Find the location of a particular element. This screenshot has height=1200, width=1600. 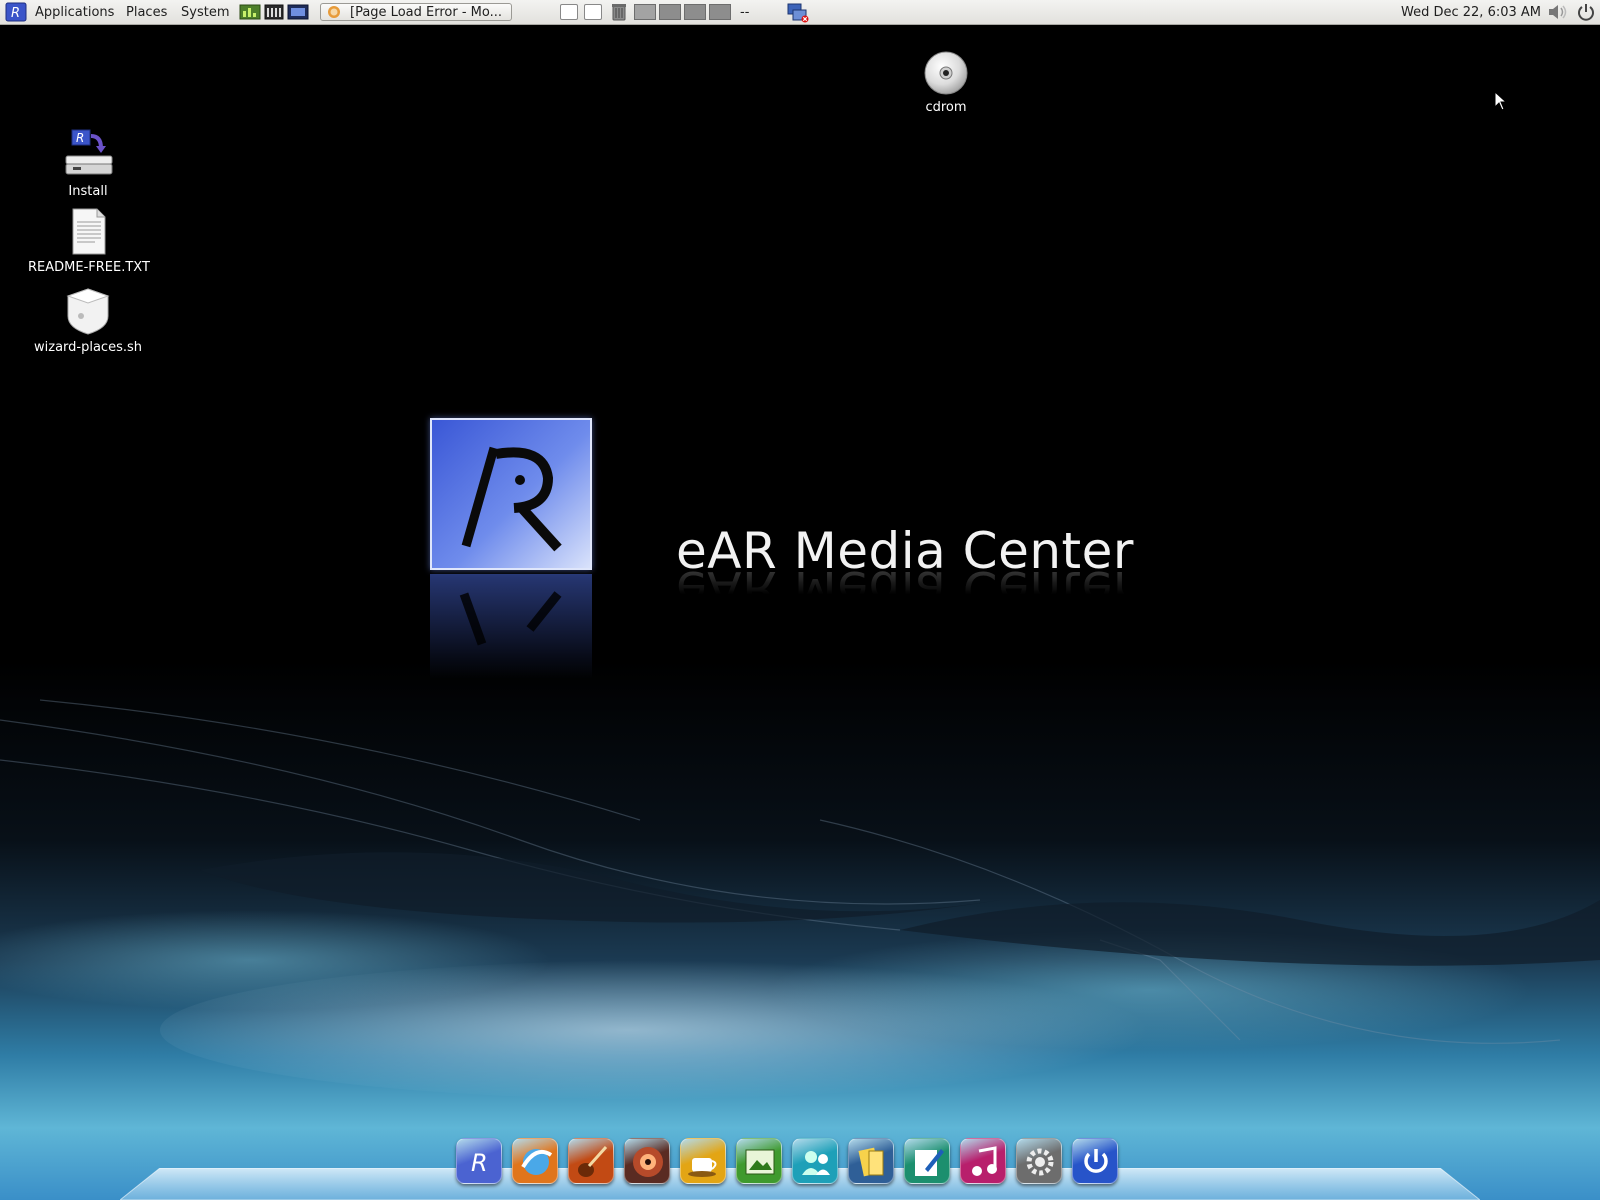

install-drive-icon: R is located at coordinates (88, 155).